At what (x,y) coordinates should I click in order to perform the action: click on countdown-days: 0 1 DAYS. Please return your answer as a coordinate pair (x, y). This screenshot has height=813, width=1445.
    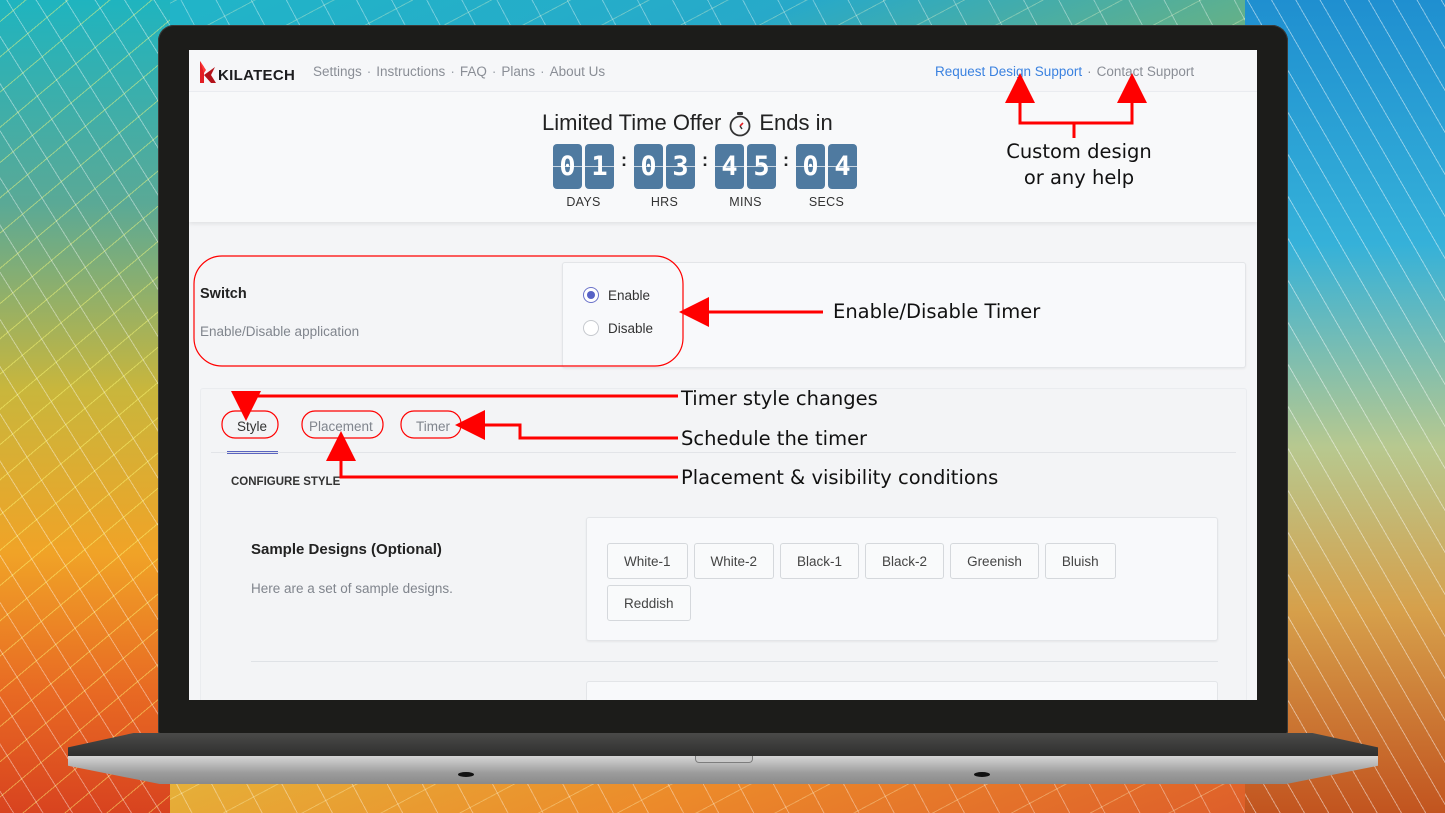
    Looking at the image, I should click on (583, 176).